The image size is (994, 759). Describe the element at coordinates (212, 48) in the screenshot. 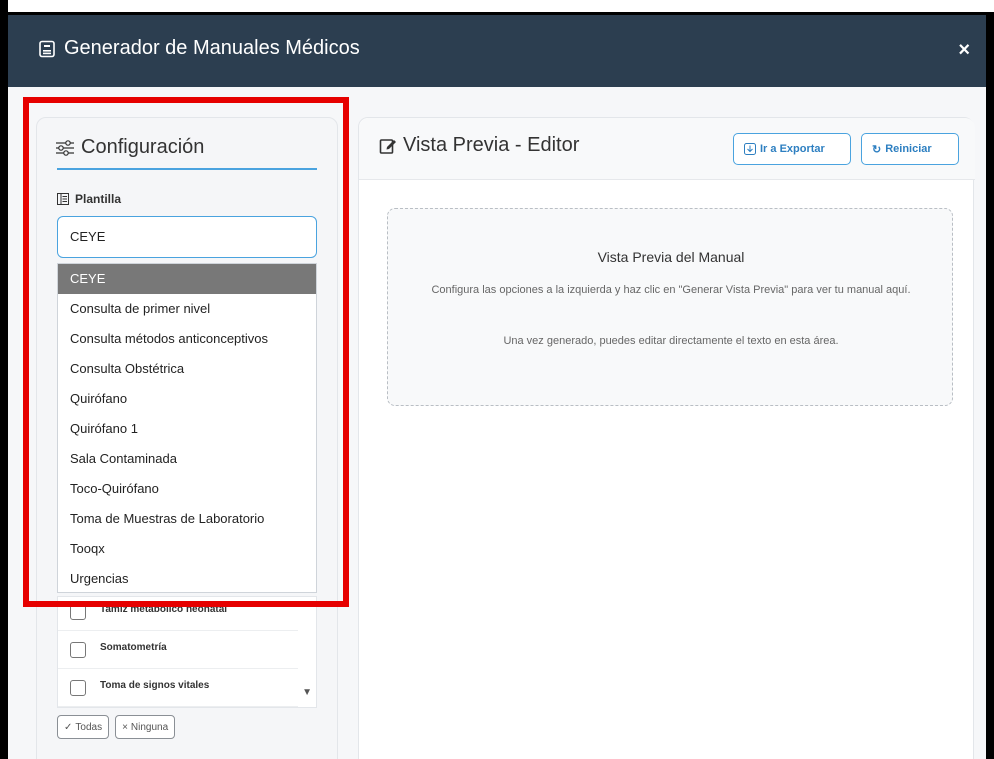

I see `modal-title-text: Generador de Manuales Médicos` at that location.